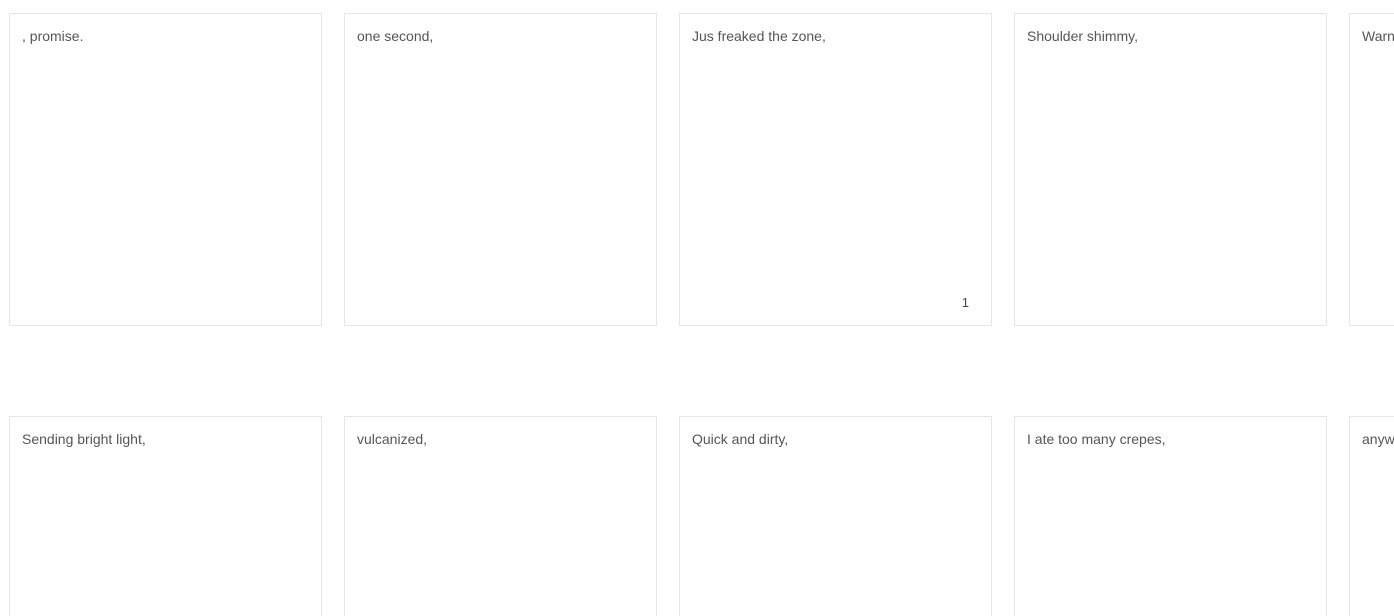 Image resolution: width=1394 pixels, height=616 pixels. I want to click on card-text: one second,, so click(395, 36).